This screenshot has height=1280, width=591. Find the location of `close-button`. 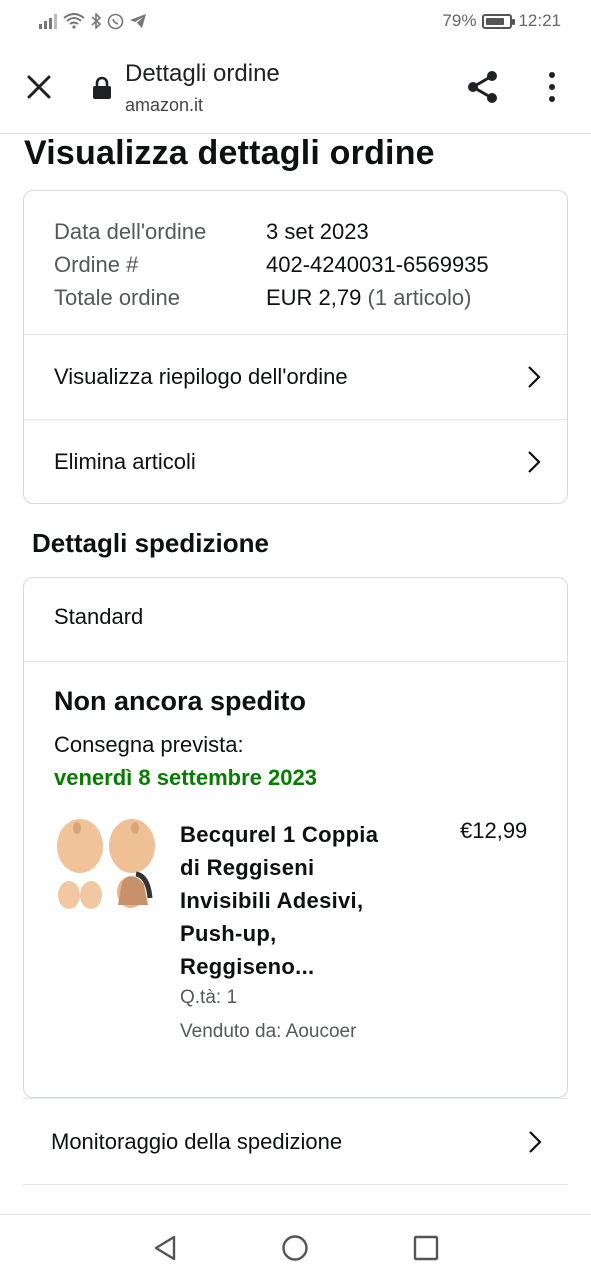

close-button is located at coordinates (39, 87).